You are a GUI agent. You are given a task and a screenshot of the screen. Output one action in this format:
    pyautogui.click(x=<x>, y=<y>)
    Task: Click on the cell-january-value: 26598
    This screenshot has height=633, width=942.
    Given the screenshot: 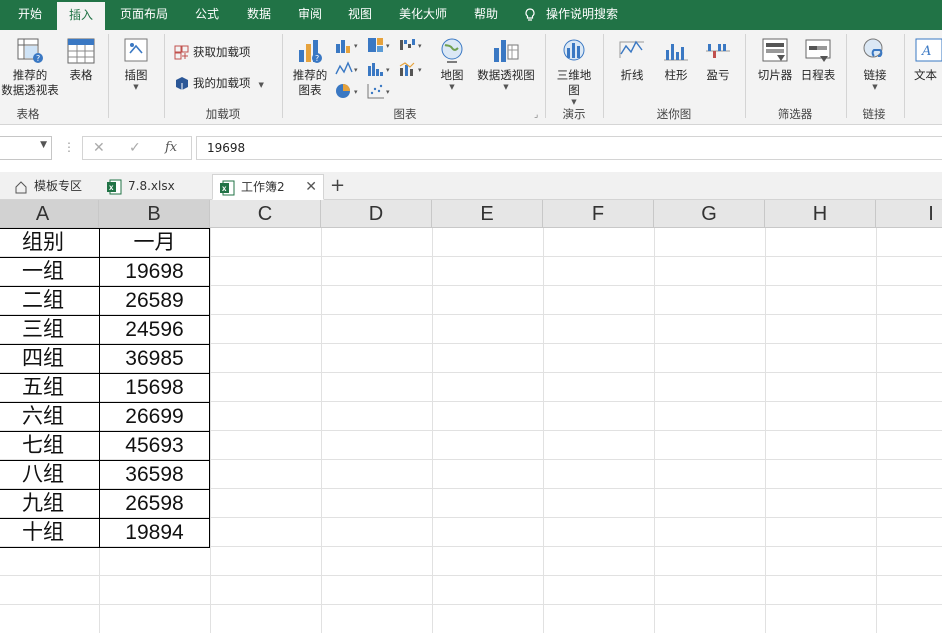 What is the action you would take?
    pyautogui.click(x=154, y=503)
    